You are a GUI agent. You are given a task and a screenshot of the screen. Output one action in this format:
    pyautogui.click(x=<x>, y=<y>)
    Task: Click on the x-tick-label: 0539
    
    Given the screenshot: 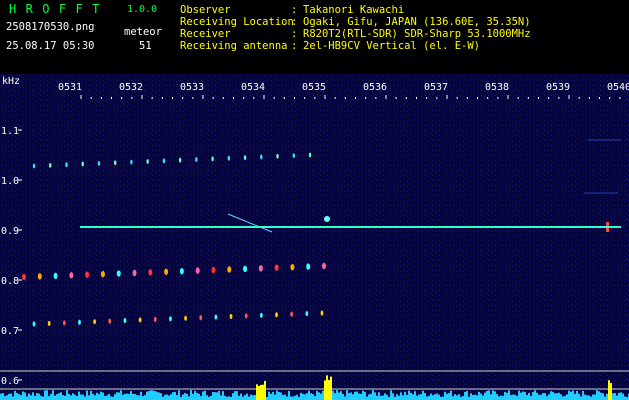 What is the action you would take?
    pyautogui.click(x=558, y=87)
    